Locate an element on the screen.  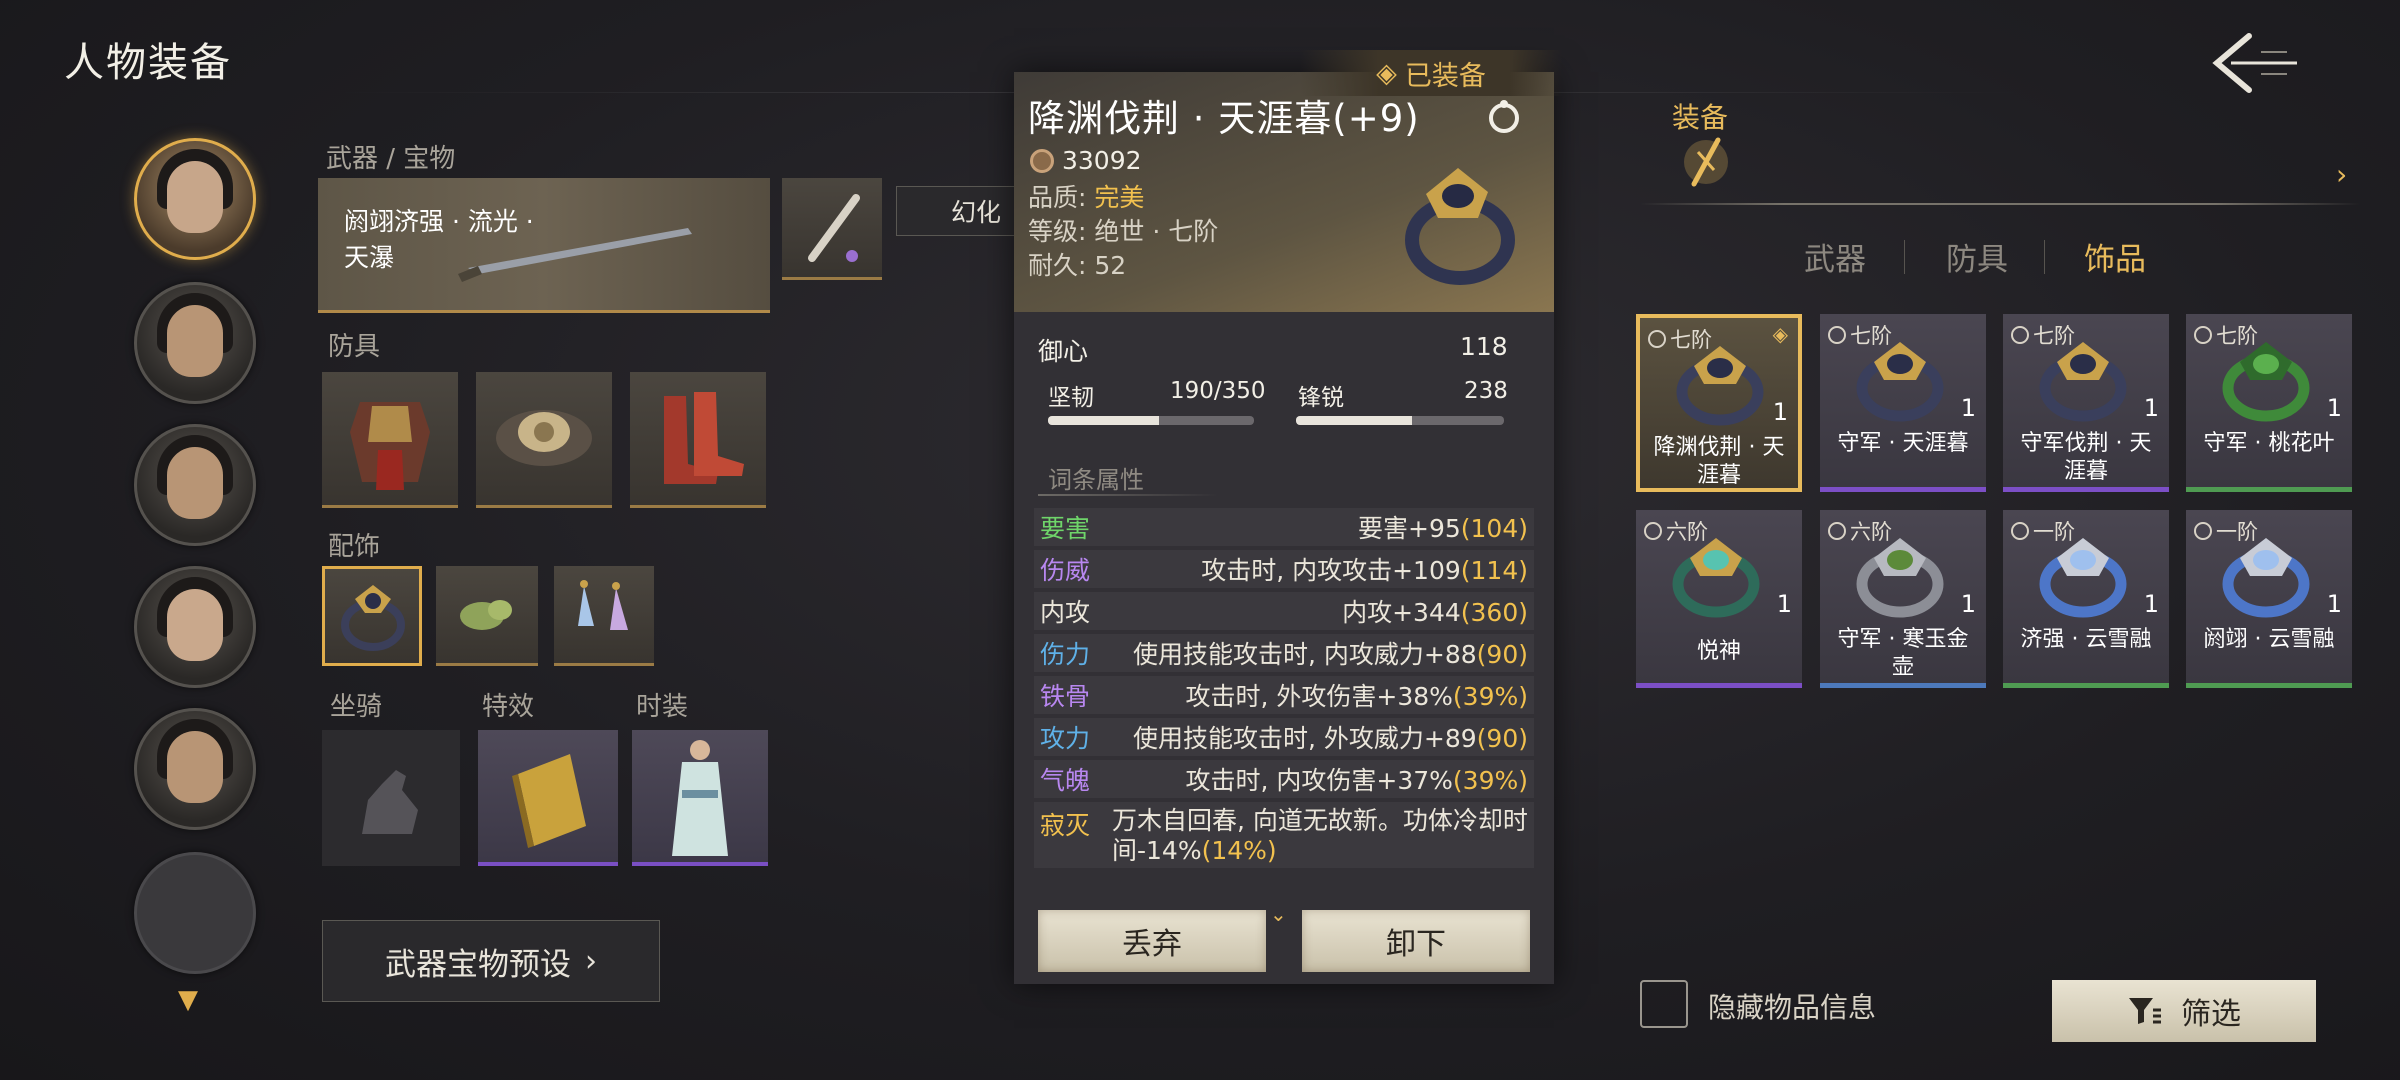
attribute-value: 攻击时, 外攻伤害+38%(39%) is located at coordinates (1320, 695).